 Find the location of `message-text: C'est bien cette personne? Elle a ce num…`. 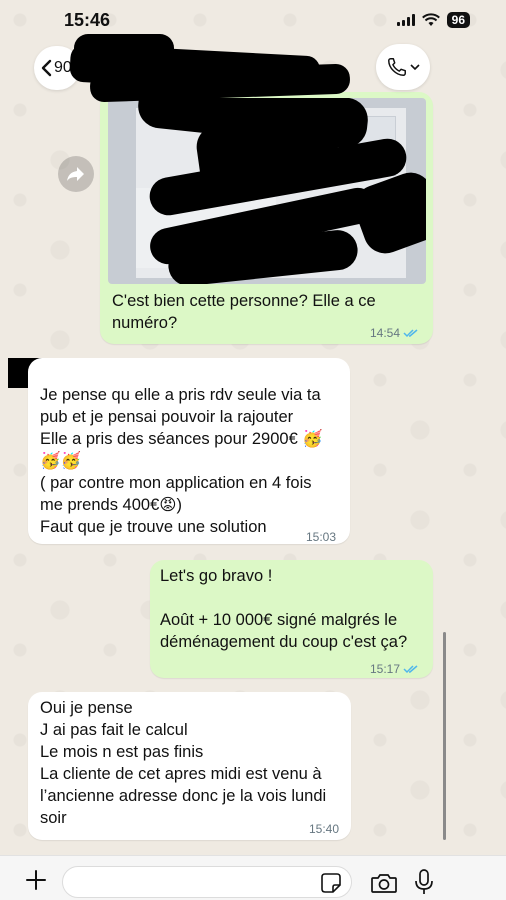

message-text: C'est bien cette personne? Elle a ce num… is located at coordinates (244, 312).